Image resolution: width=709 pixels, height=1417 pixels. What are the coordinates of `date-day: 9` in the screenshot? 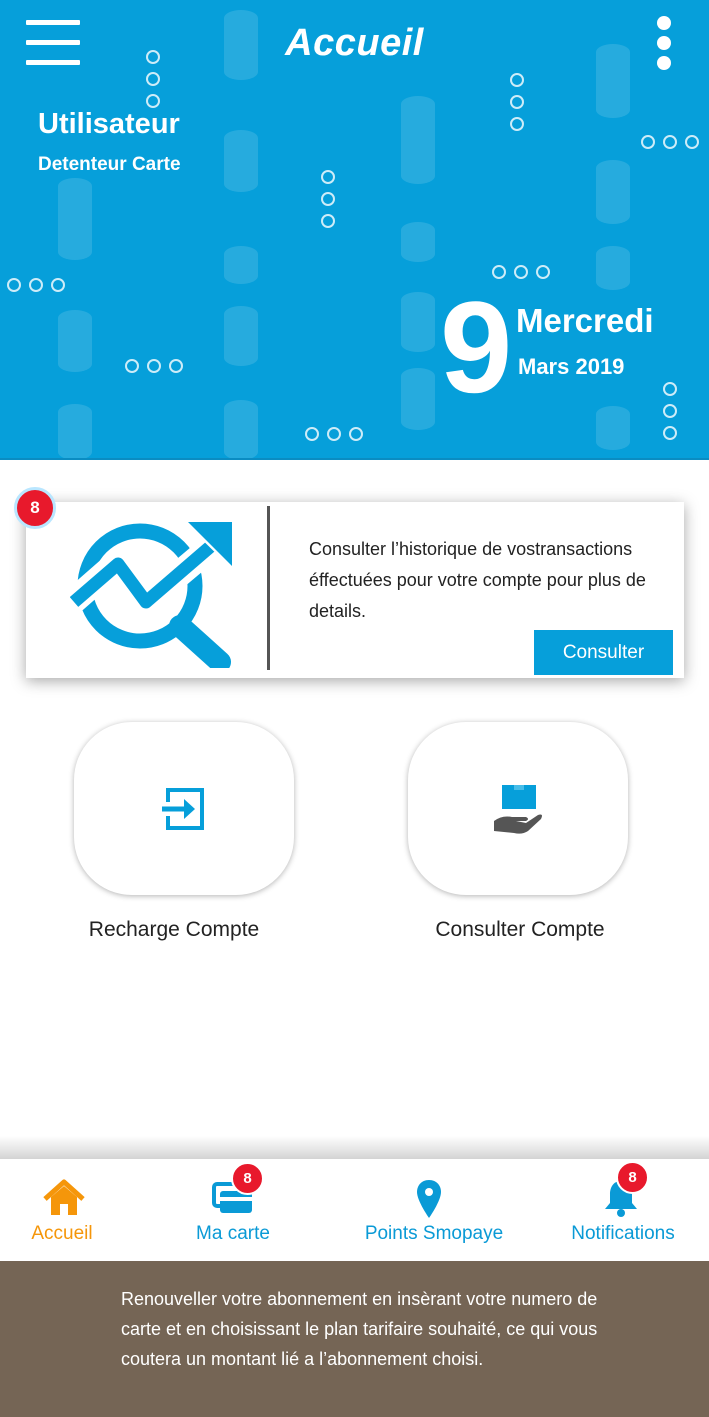 It's located at (476, 347).